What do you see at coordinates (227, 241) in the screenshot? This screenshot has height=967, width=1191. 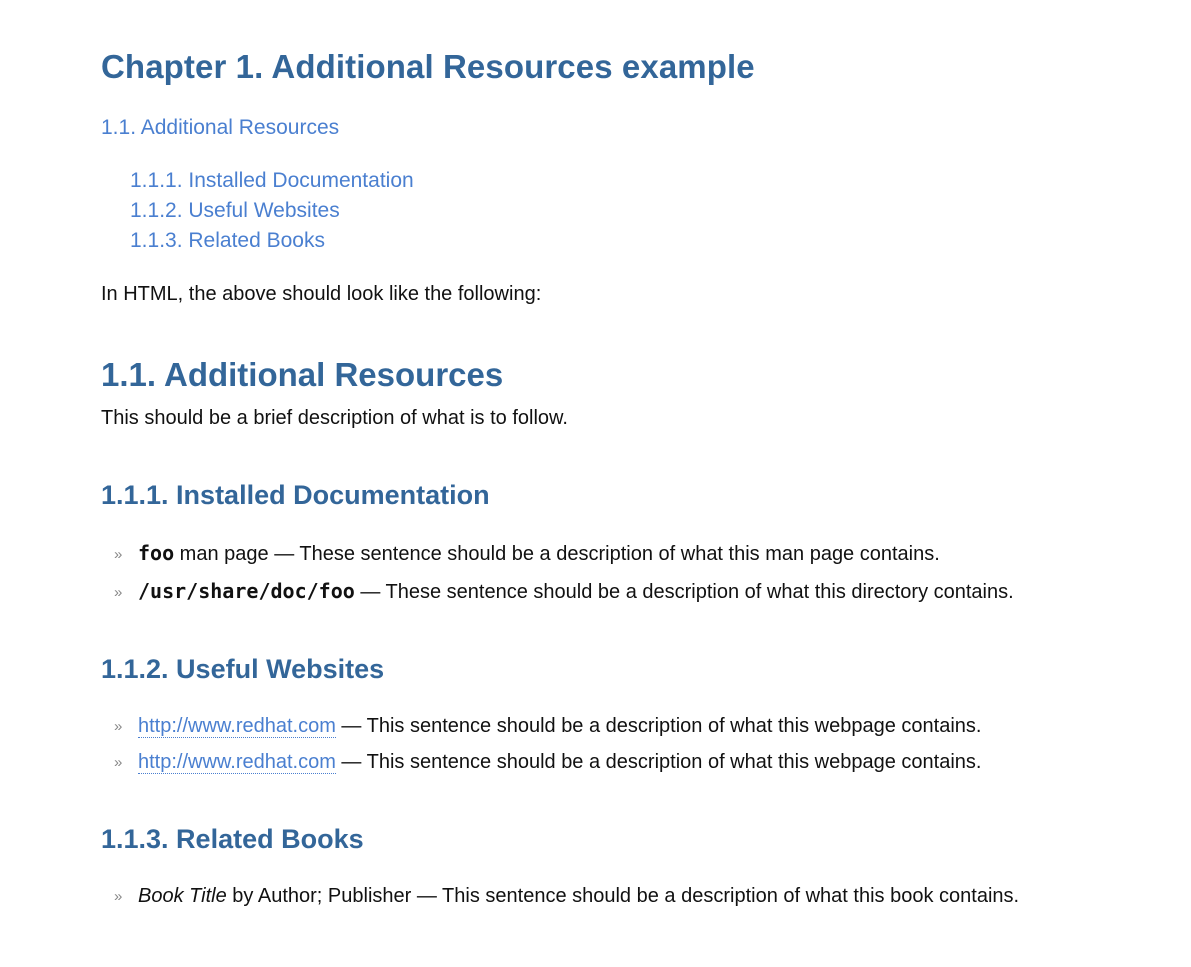 I see `toc-link-related-books: 1.1.3. Related Books` at bounding box center [227, 241].